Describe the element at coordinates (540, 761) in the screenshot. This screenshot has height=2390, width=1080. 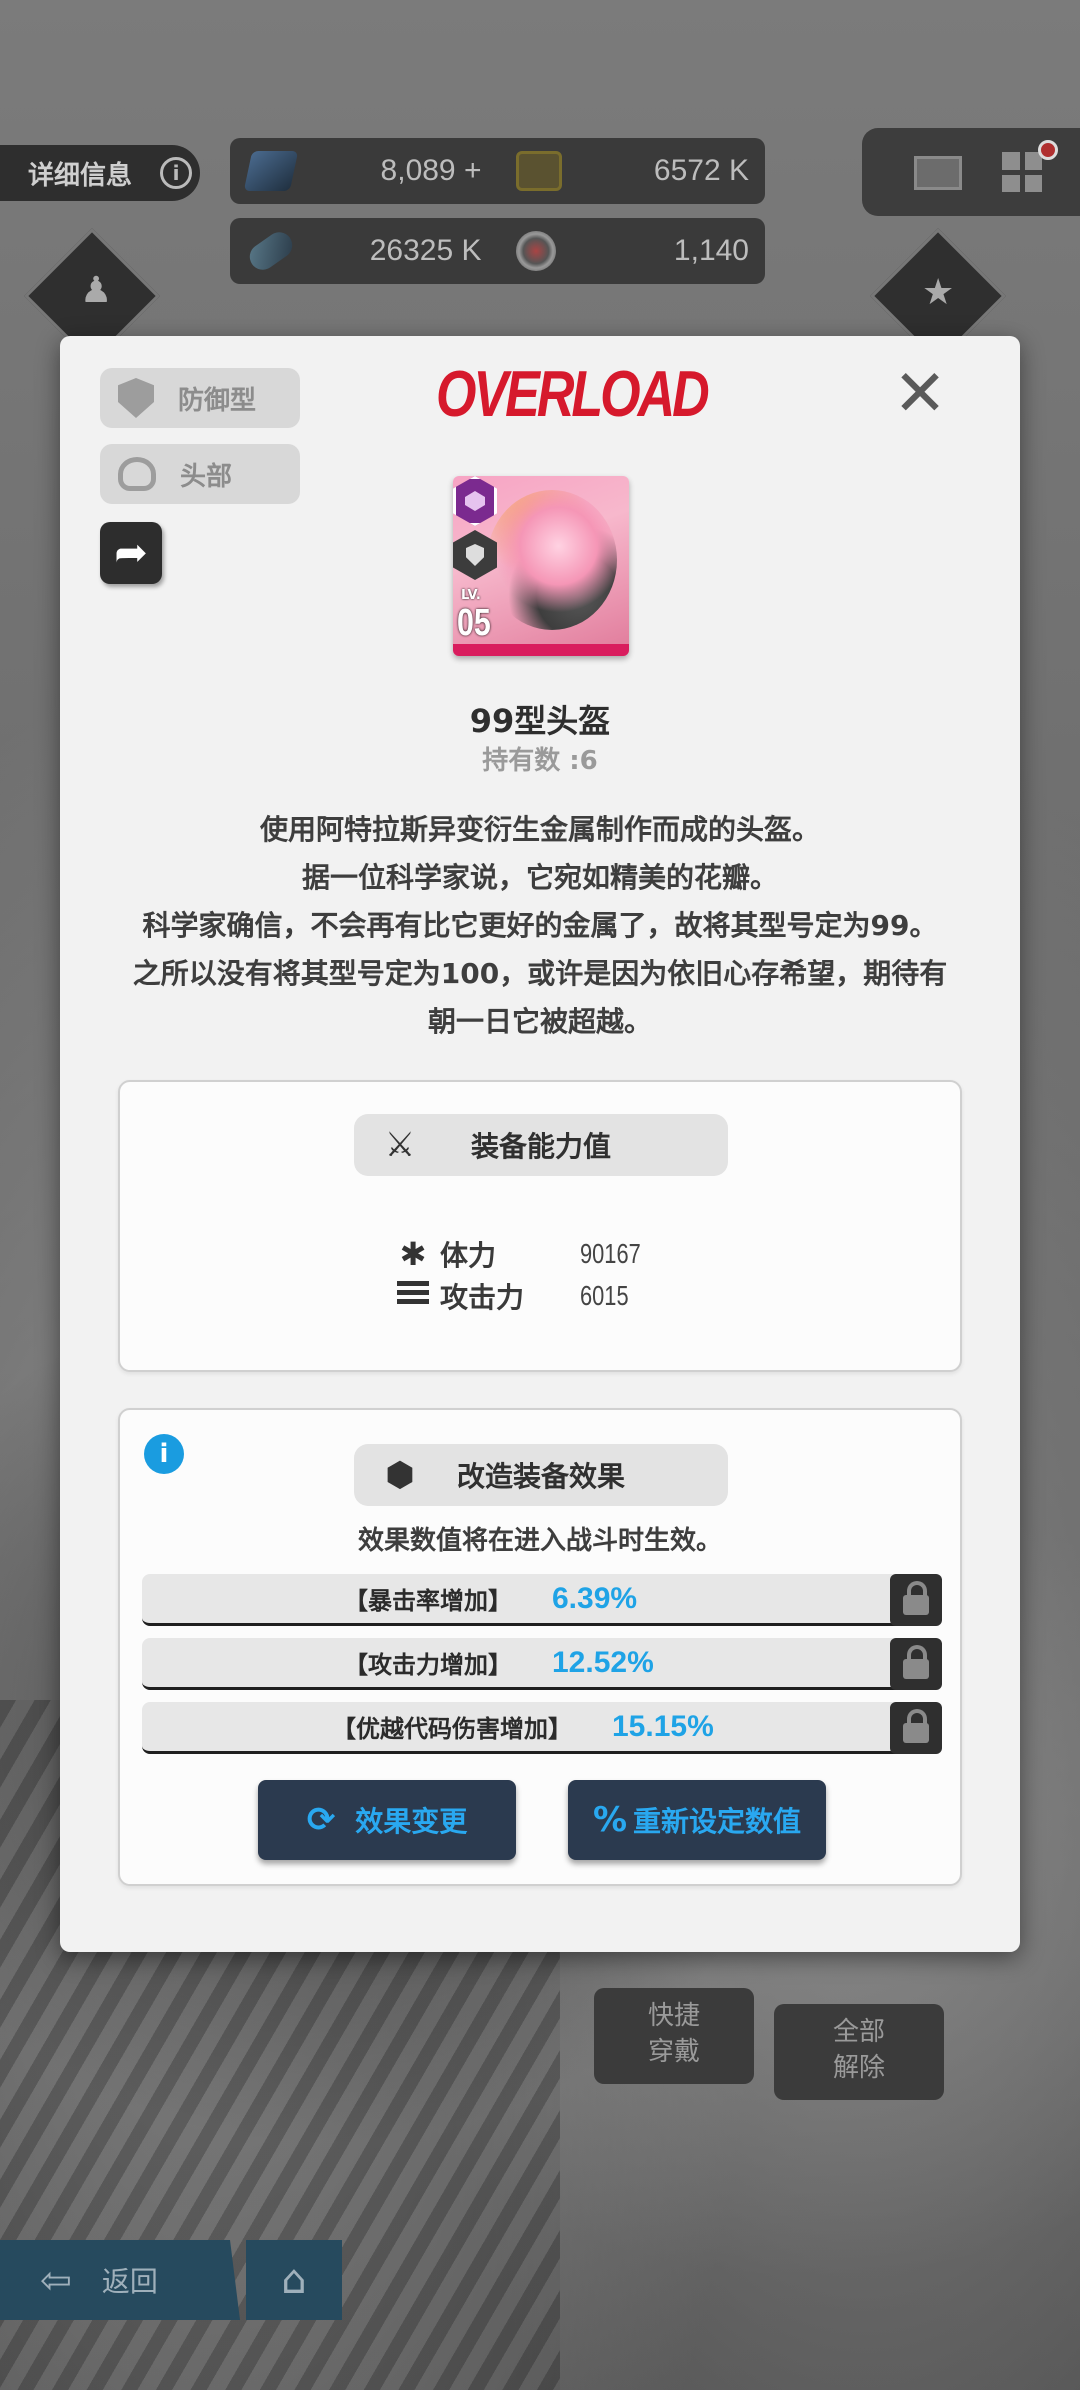
I see `owned-count: 持有数 :6` at that location.